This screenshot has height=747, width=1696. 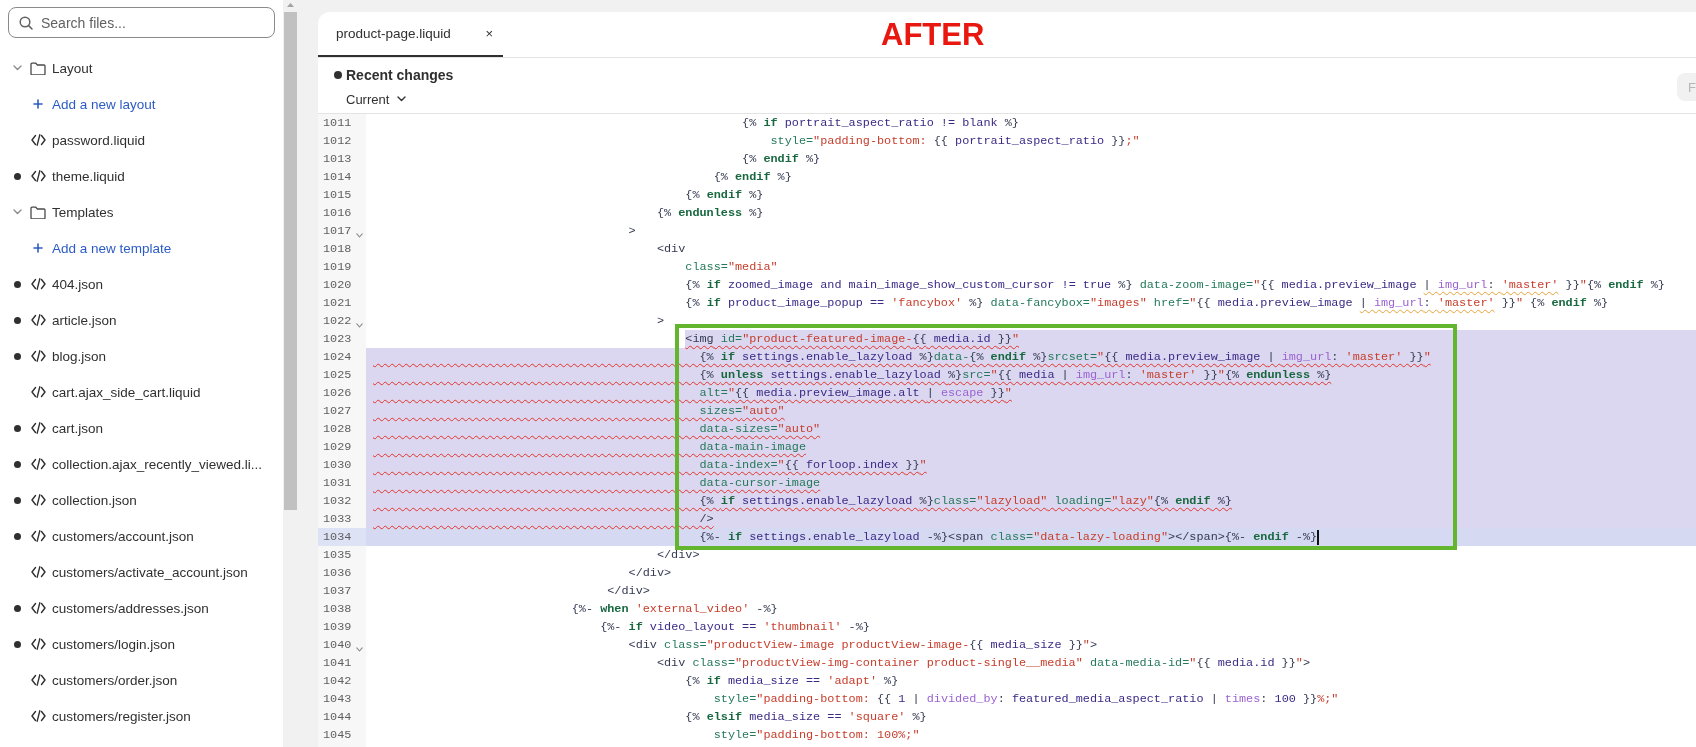 What do you see at coordinates (410, 34) in the screenshot?
I see `file-tab: product-page.liquid ×` at bounding box center [410, 34].